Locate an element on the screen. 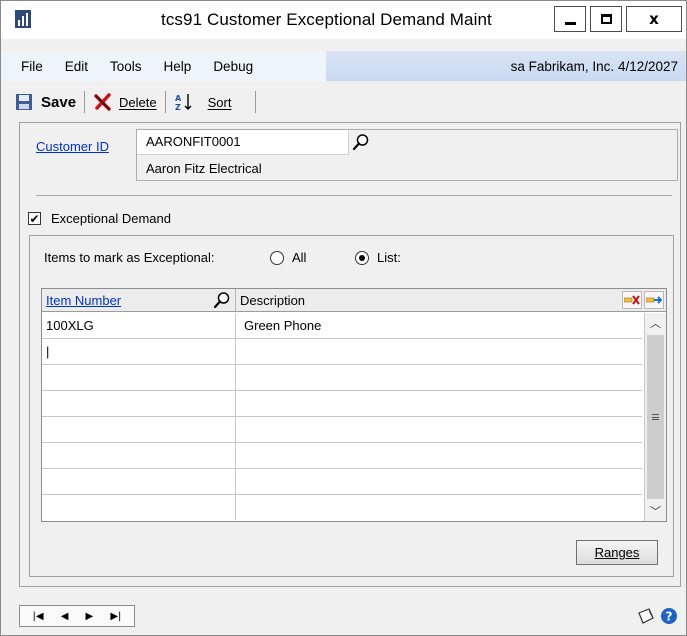 The image size is (687, 636). checkmark-icon: ✔ is located at coordinates (34, 218).